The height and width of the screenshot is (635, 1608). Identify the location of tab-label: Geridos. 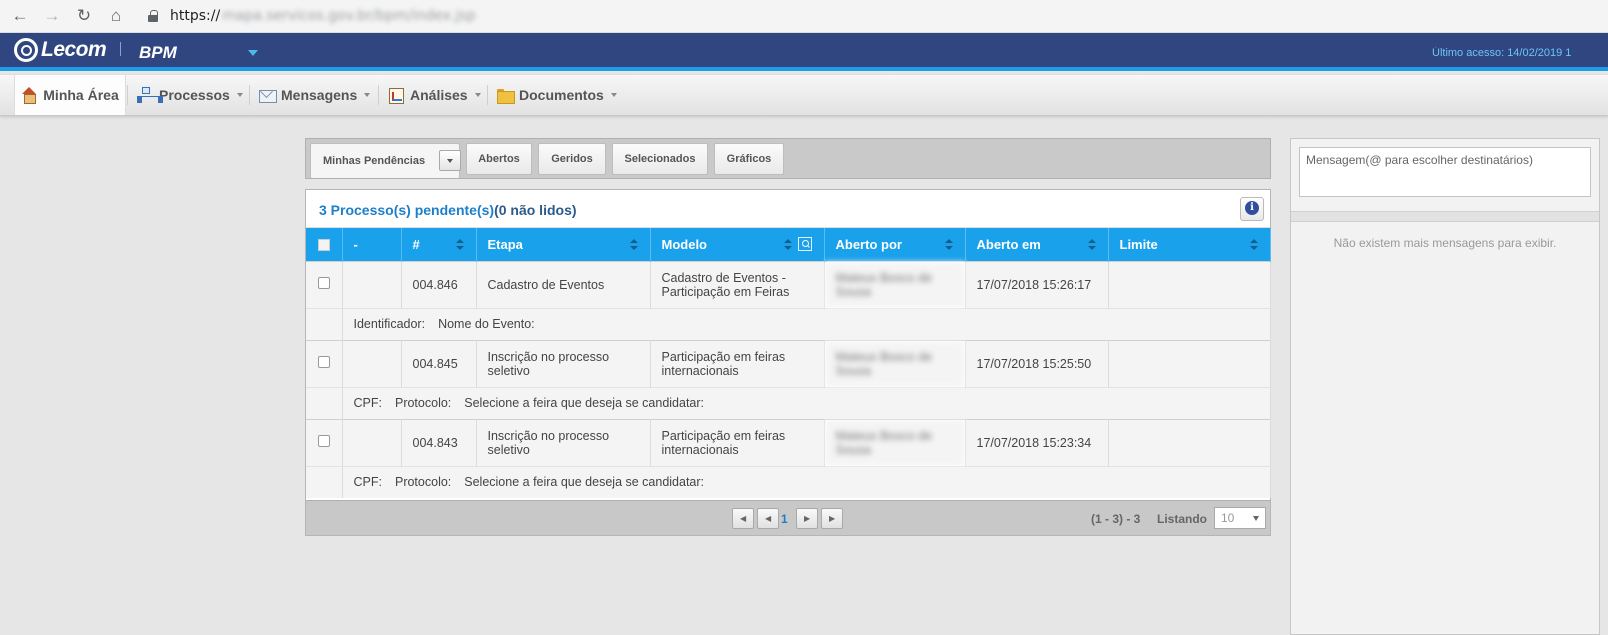
(572, 159).